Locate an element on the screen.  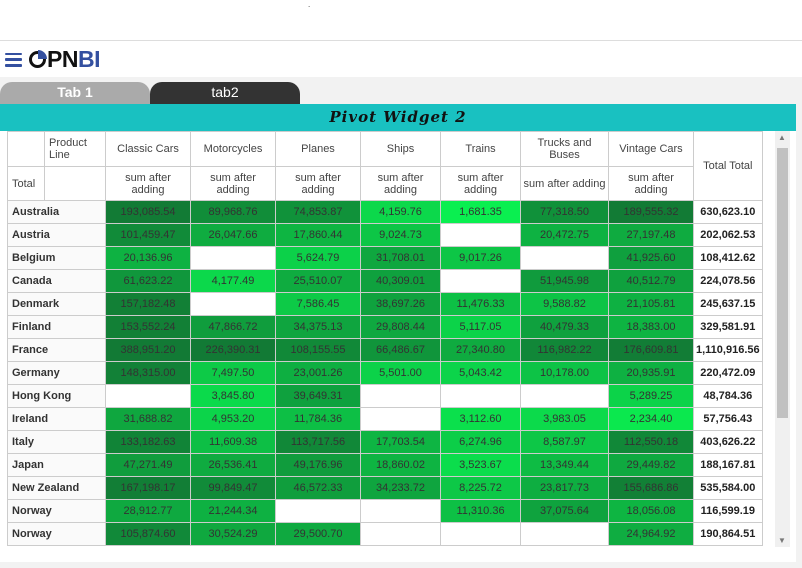
value-cell: 31,708.01 is located at coordinates (400, 258).